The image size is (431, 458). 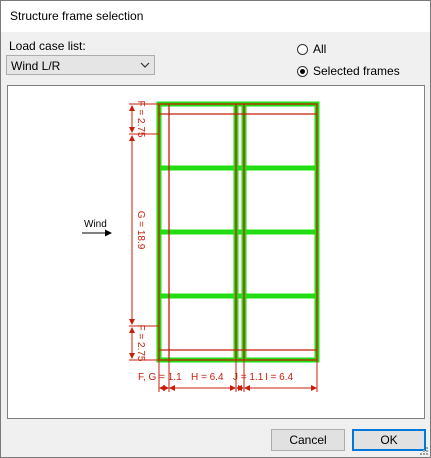 I want to click on radio-selected-dot, so click(x=302, y=71).